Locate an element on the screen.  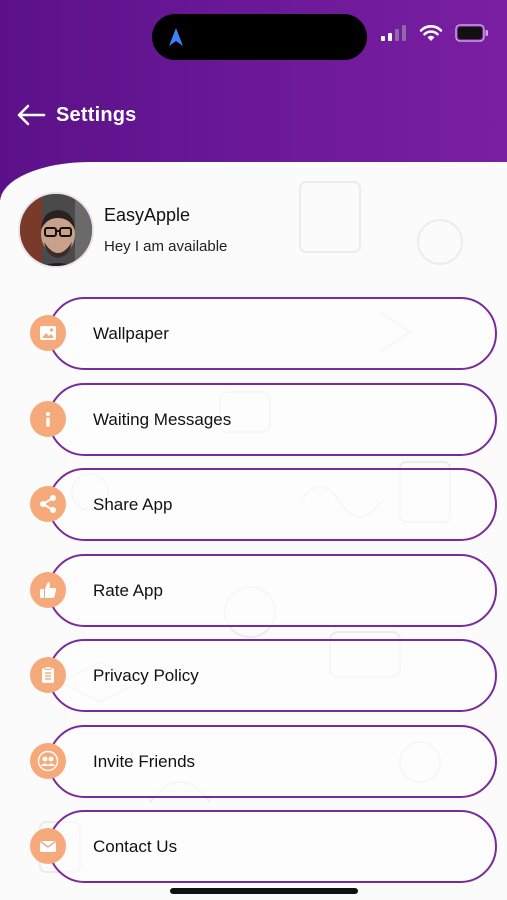
menu-item-privacy-policy: Privacy Policy is located at coordinates (263, 675).